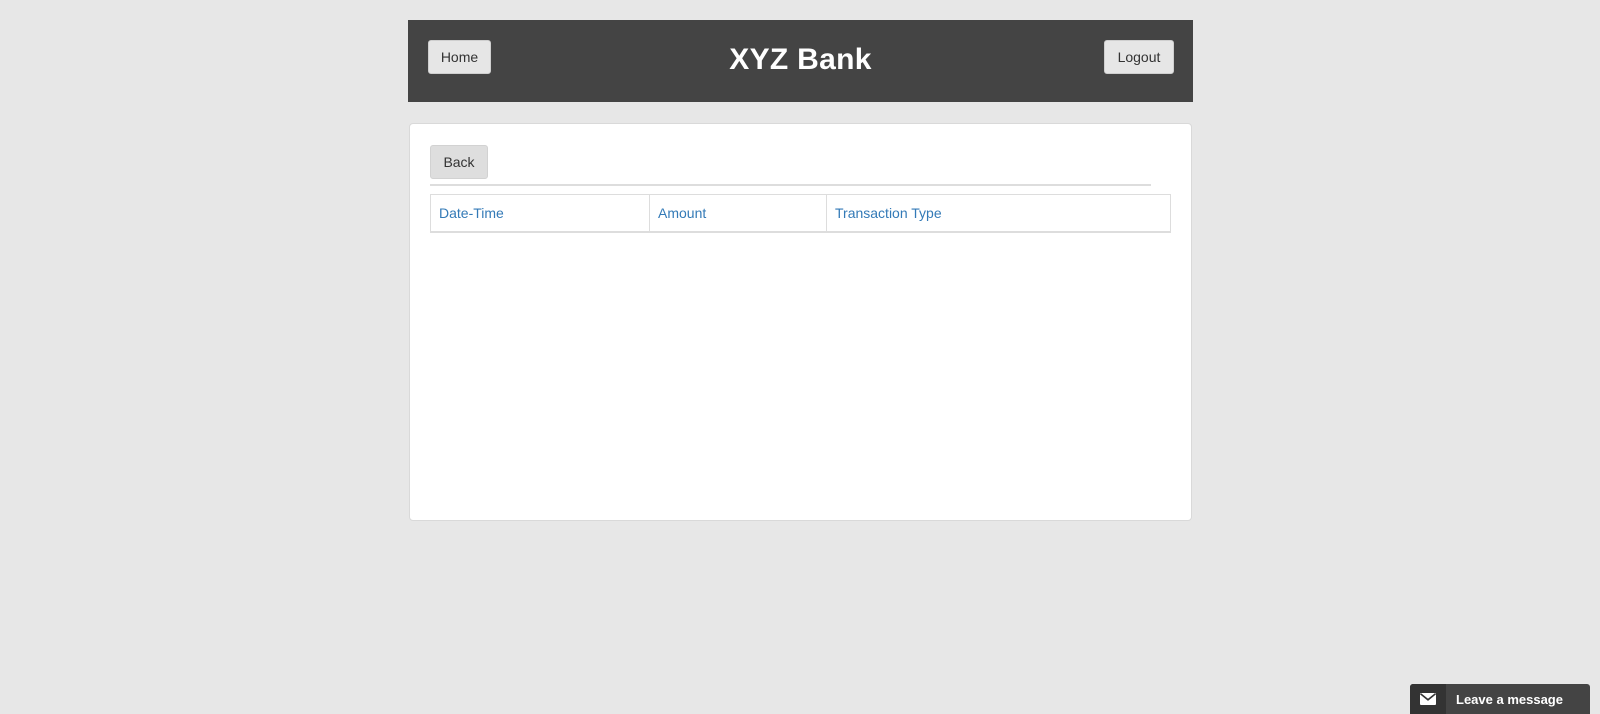 This screenshot has height=714, width=1600. I want to click on envelope-icon, so click(1428, 699).